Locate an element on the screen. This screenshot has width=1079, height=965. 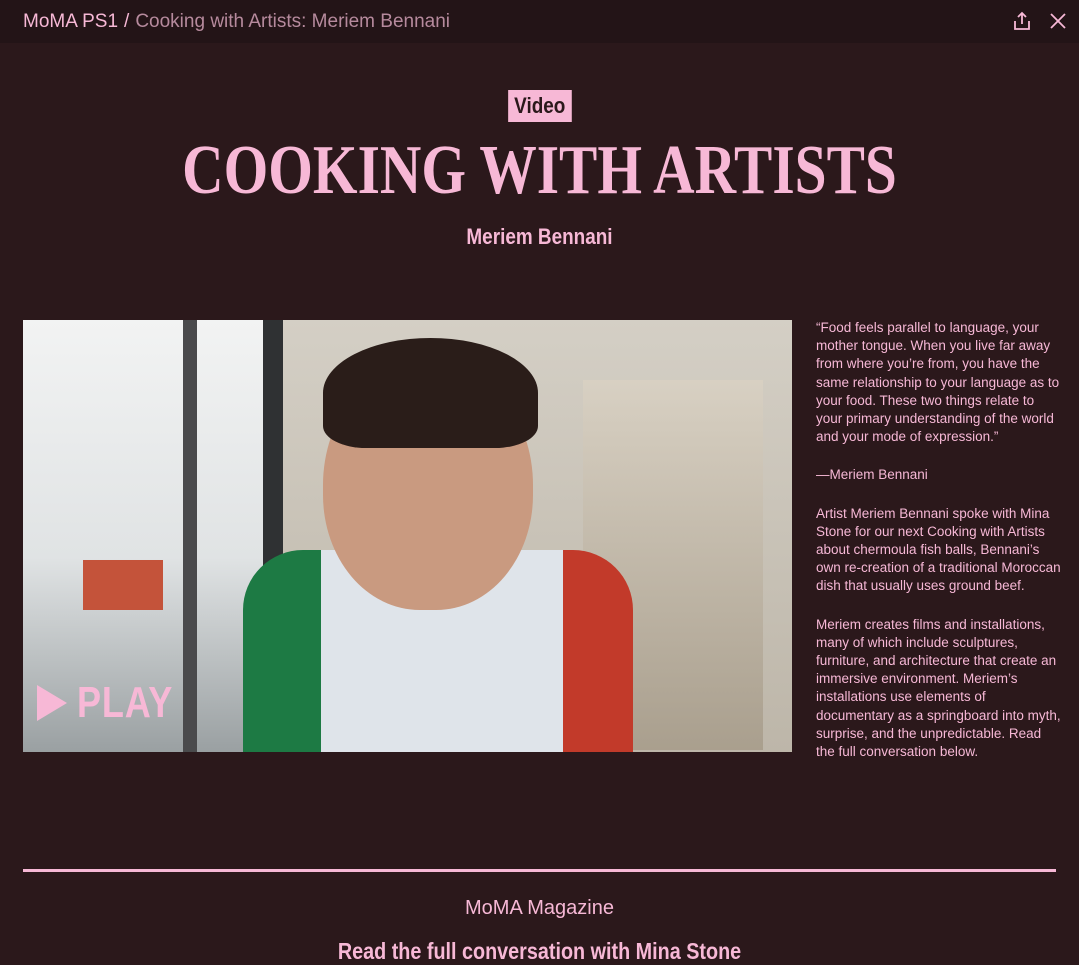
breadcrumb-current: Cooking with Artists: Meriem Bennani is located at coordinates (293, 21).